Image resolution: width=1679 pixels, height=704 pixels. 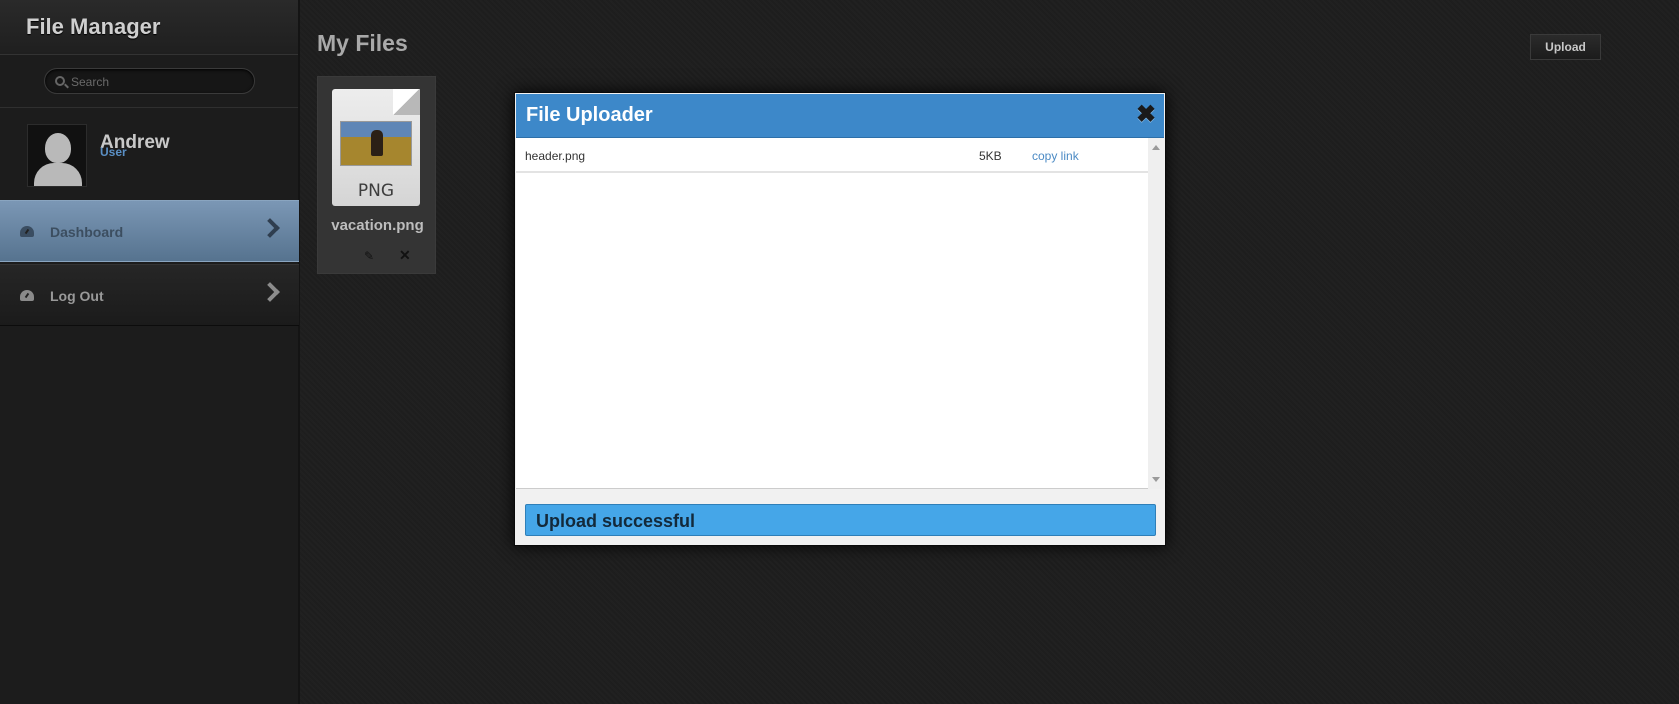 What do you see at coordinates (589, 115) in the screenshot?
I see `modal-title: File Uploader` at bounding box center [589, 115].